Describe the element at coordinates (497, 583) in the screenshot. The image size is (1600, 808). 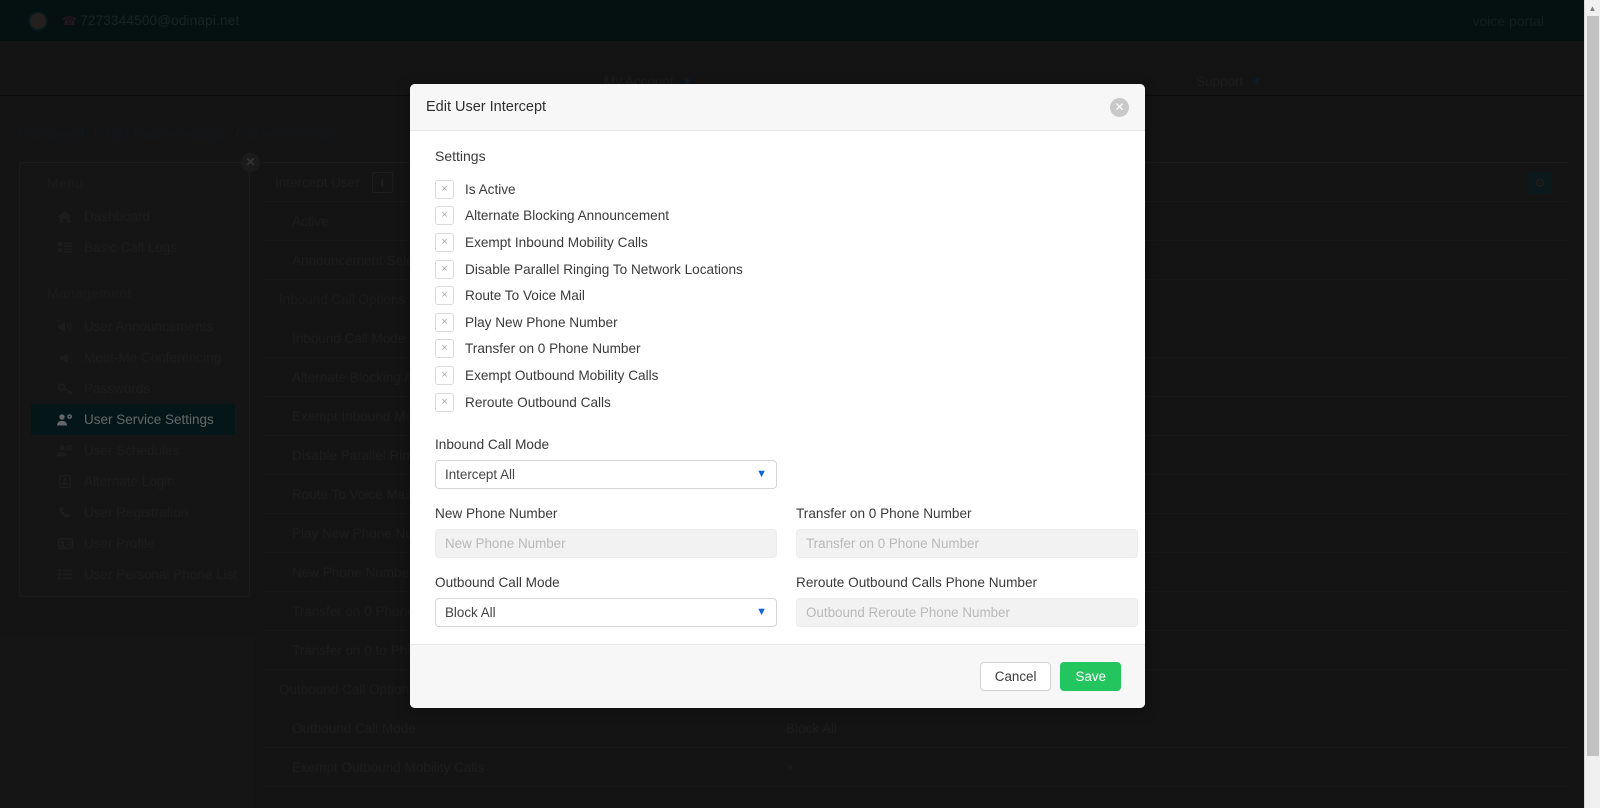
I see `outbound-call-mode-label: Outbound Call Mode` at that location.